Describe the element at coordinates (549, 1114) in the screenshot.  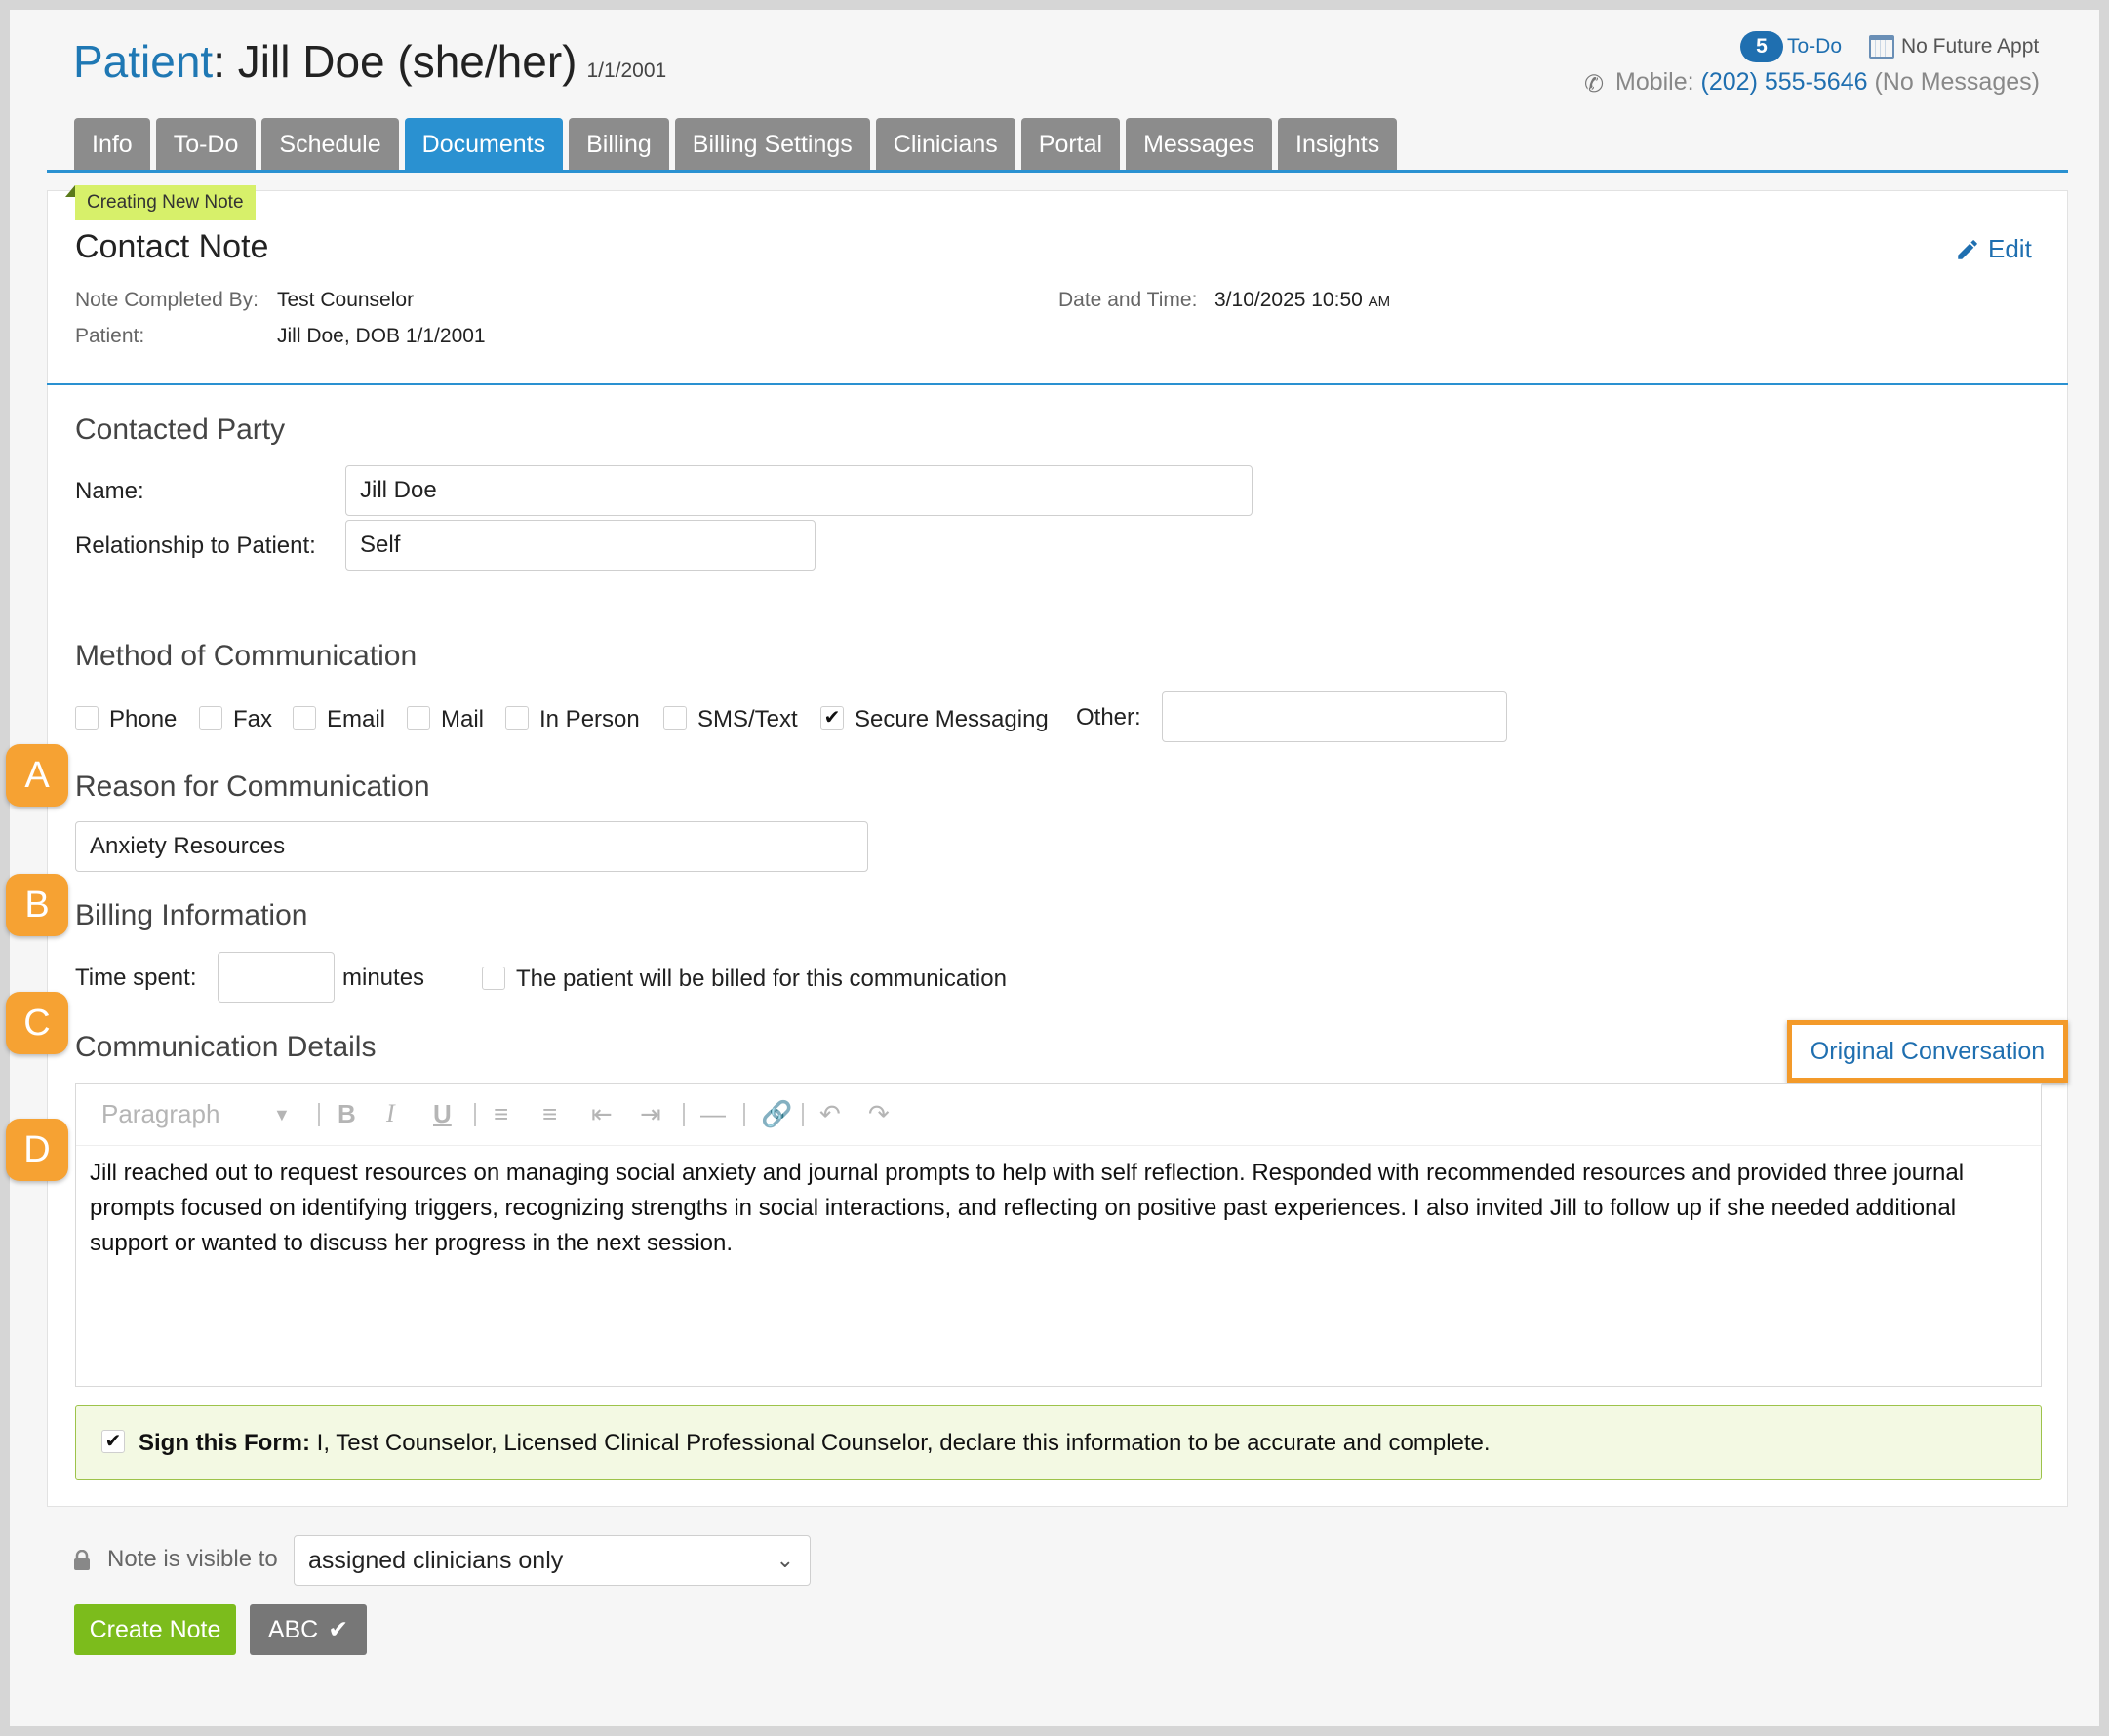
I see `unordered-list-icon: ≡` at that location.